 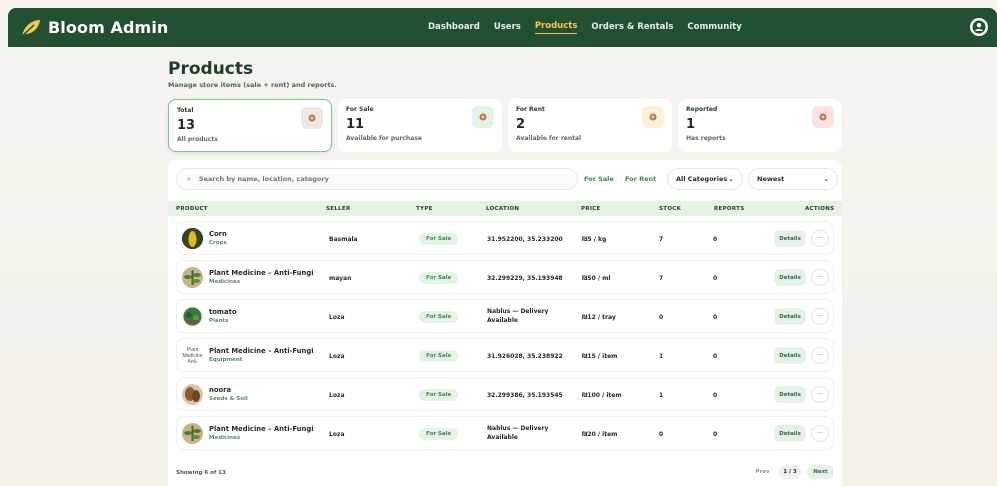 What do you see at coordinates (819, 209) in the screenshot?
I see `column-header: ACTIONS` at bounding box center [819, 209].